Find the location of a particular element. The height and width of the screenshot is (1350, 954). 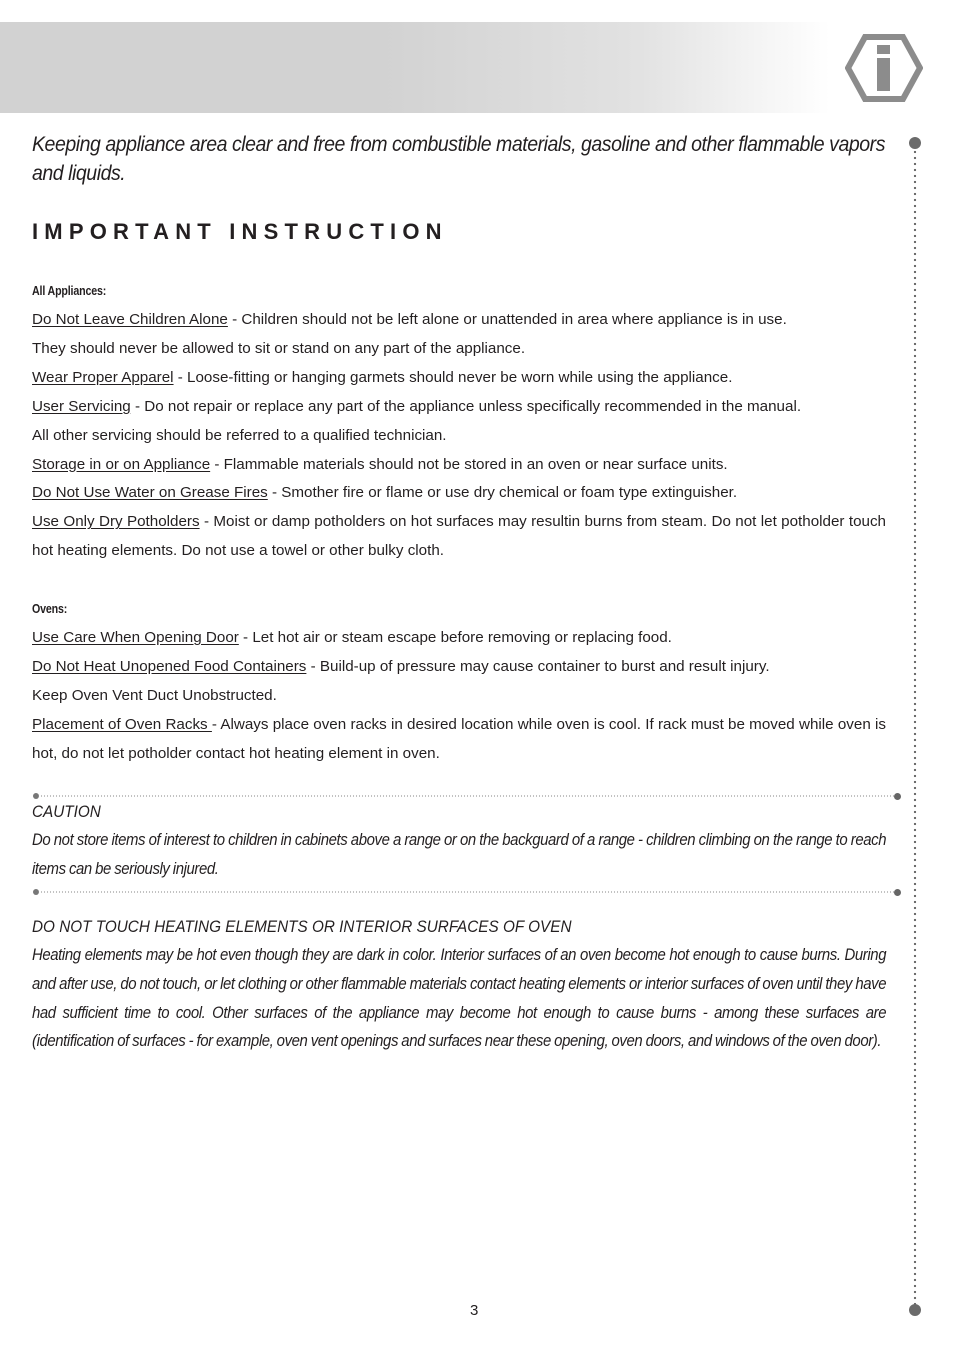

item-title: Do Not Leave Children Alone is located at coordinates (130, 319).